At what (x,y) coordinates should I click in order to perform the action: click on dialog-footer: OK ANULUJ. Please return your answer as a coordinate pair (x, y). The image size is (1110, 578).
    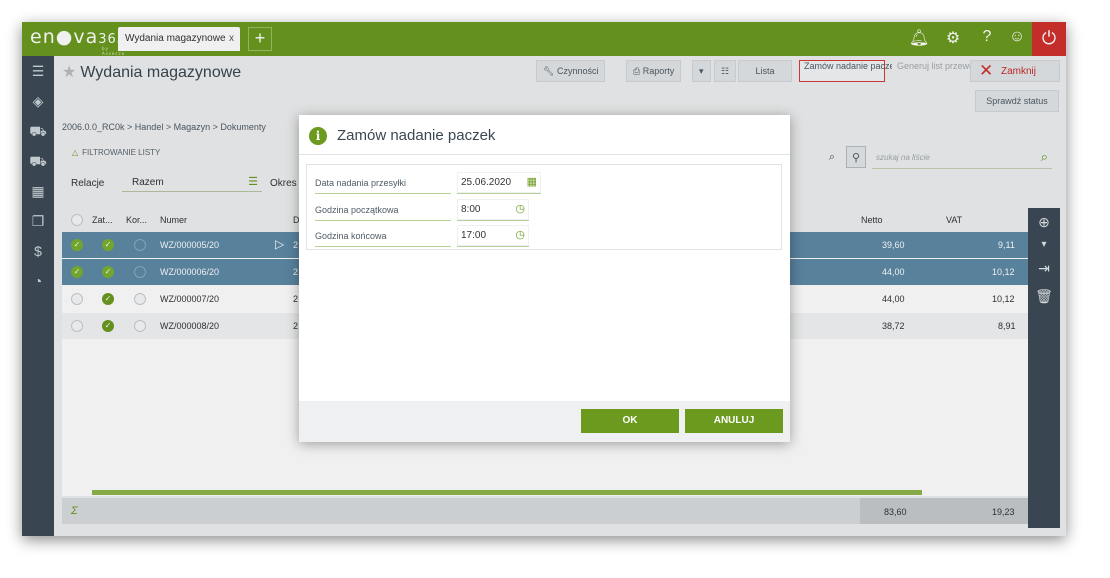
    Looking at the image, I should click on (544, 421).